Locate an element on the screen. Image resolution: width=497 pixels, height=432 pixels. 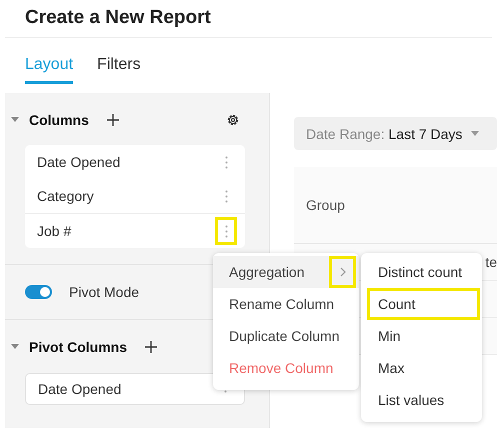
dropdown-arrow-icon is located at coordinates (475, 133).